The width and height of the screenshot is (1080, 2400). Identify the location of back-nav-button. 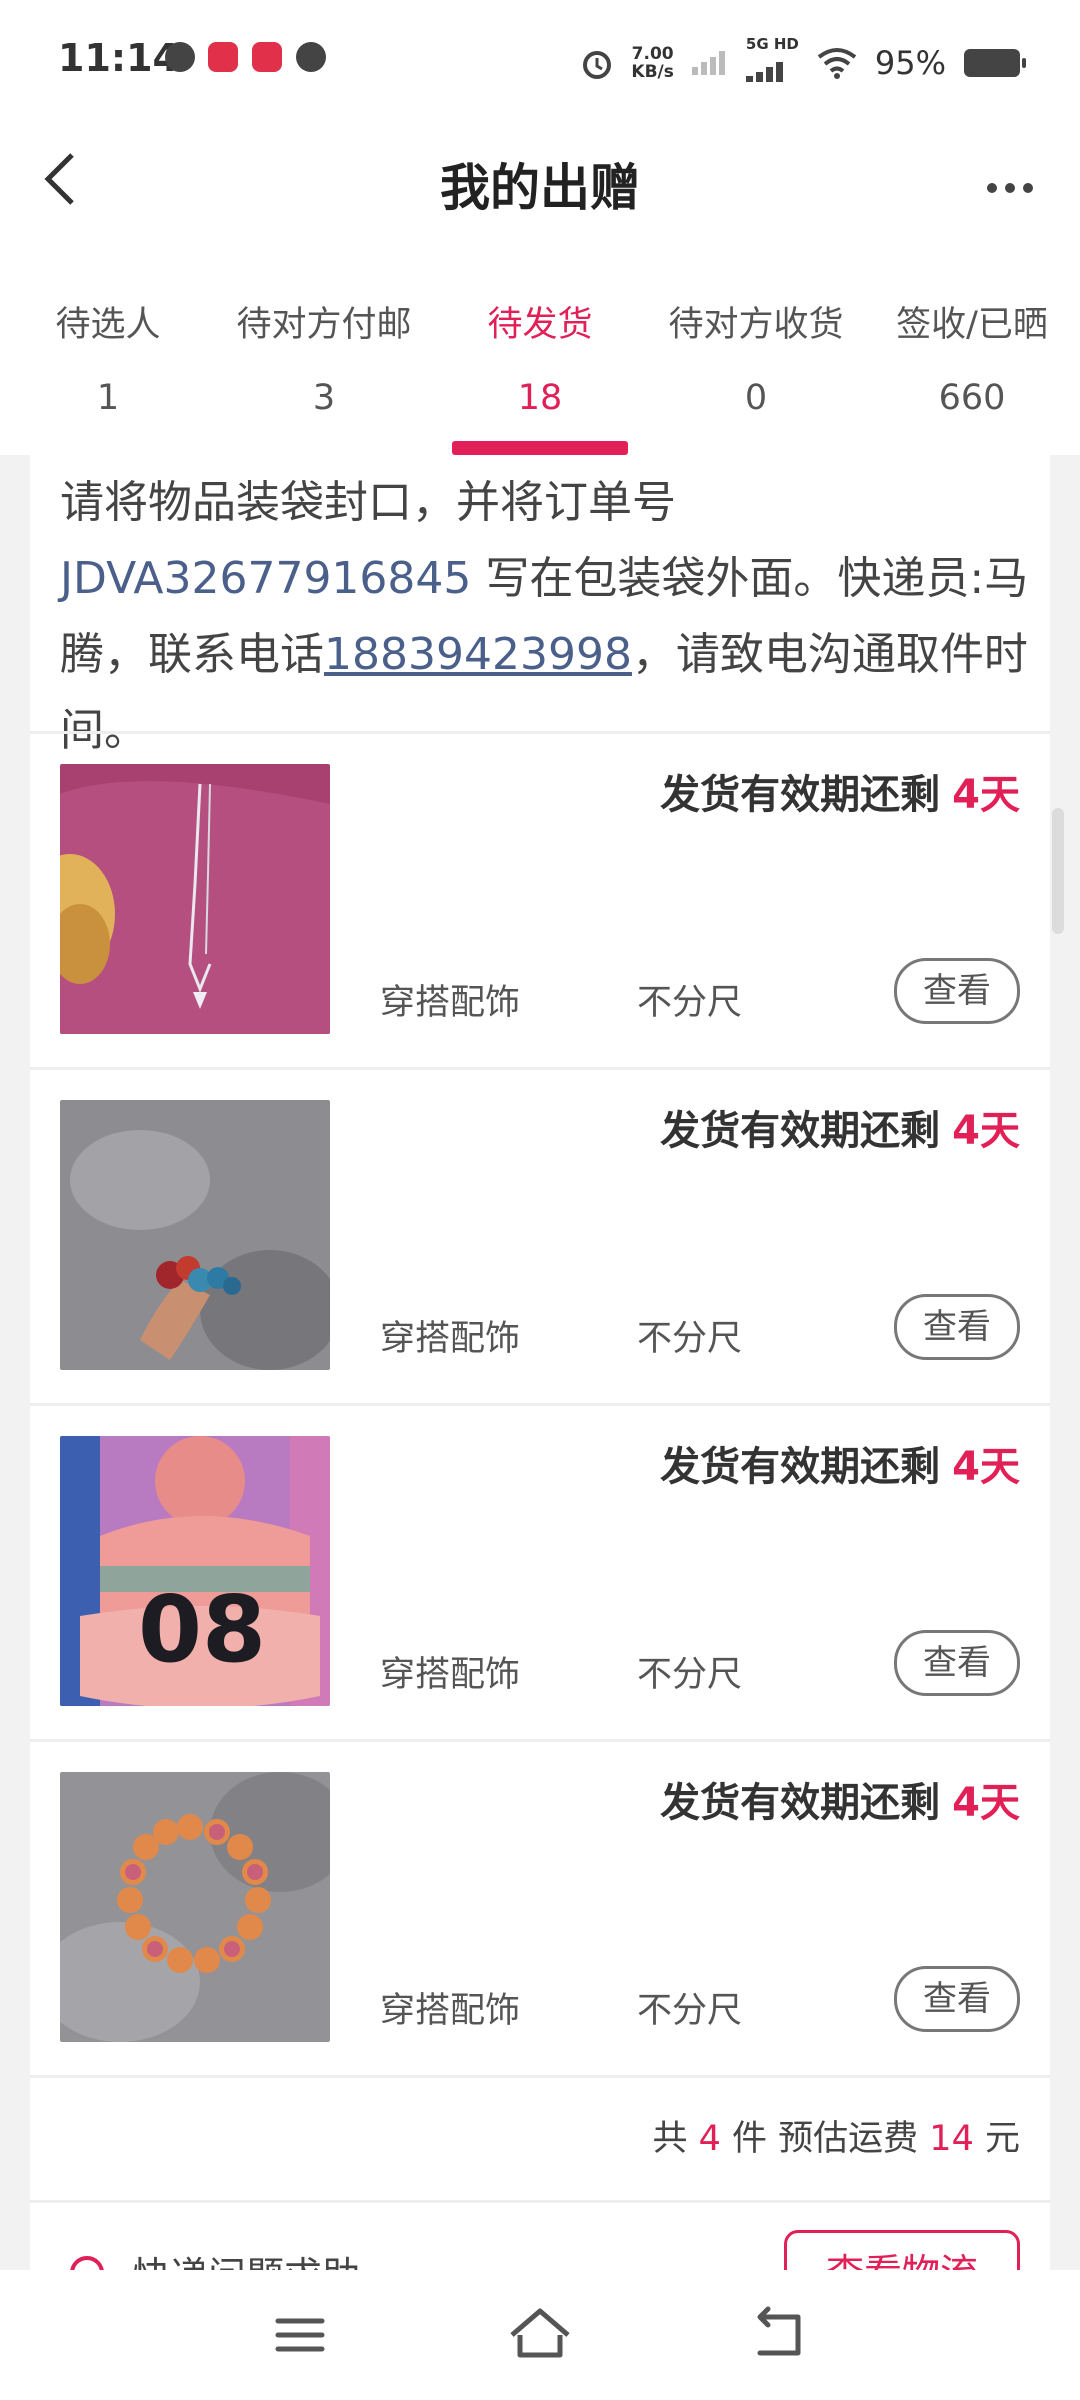
(780, 2335).